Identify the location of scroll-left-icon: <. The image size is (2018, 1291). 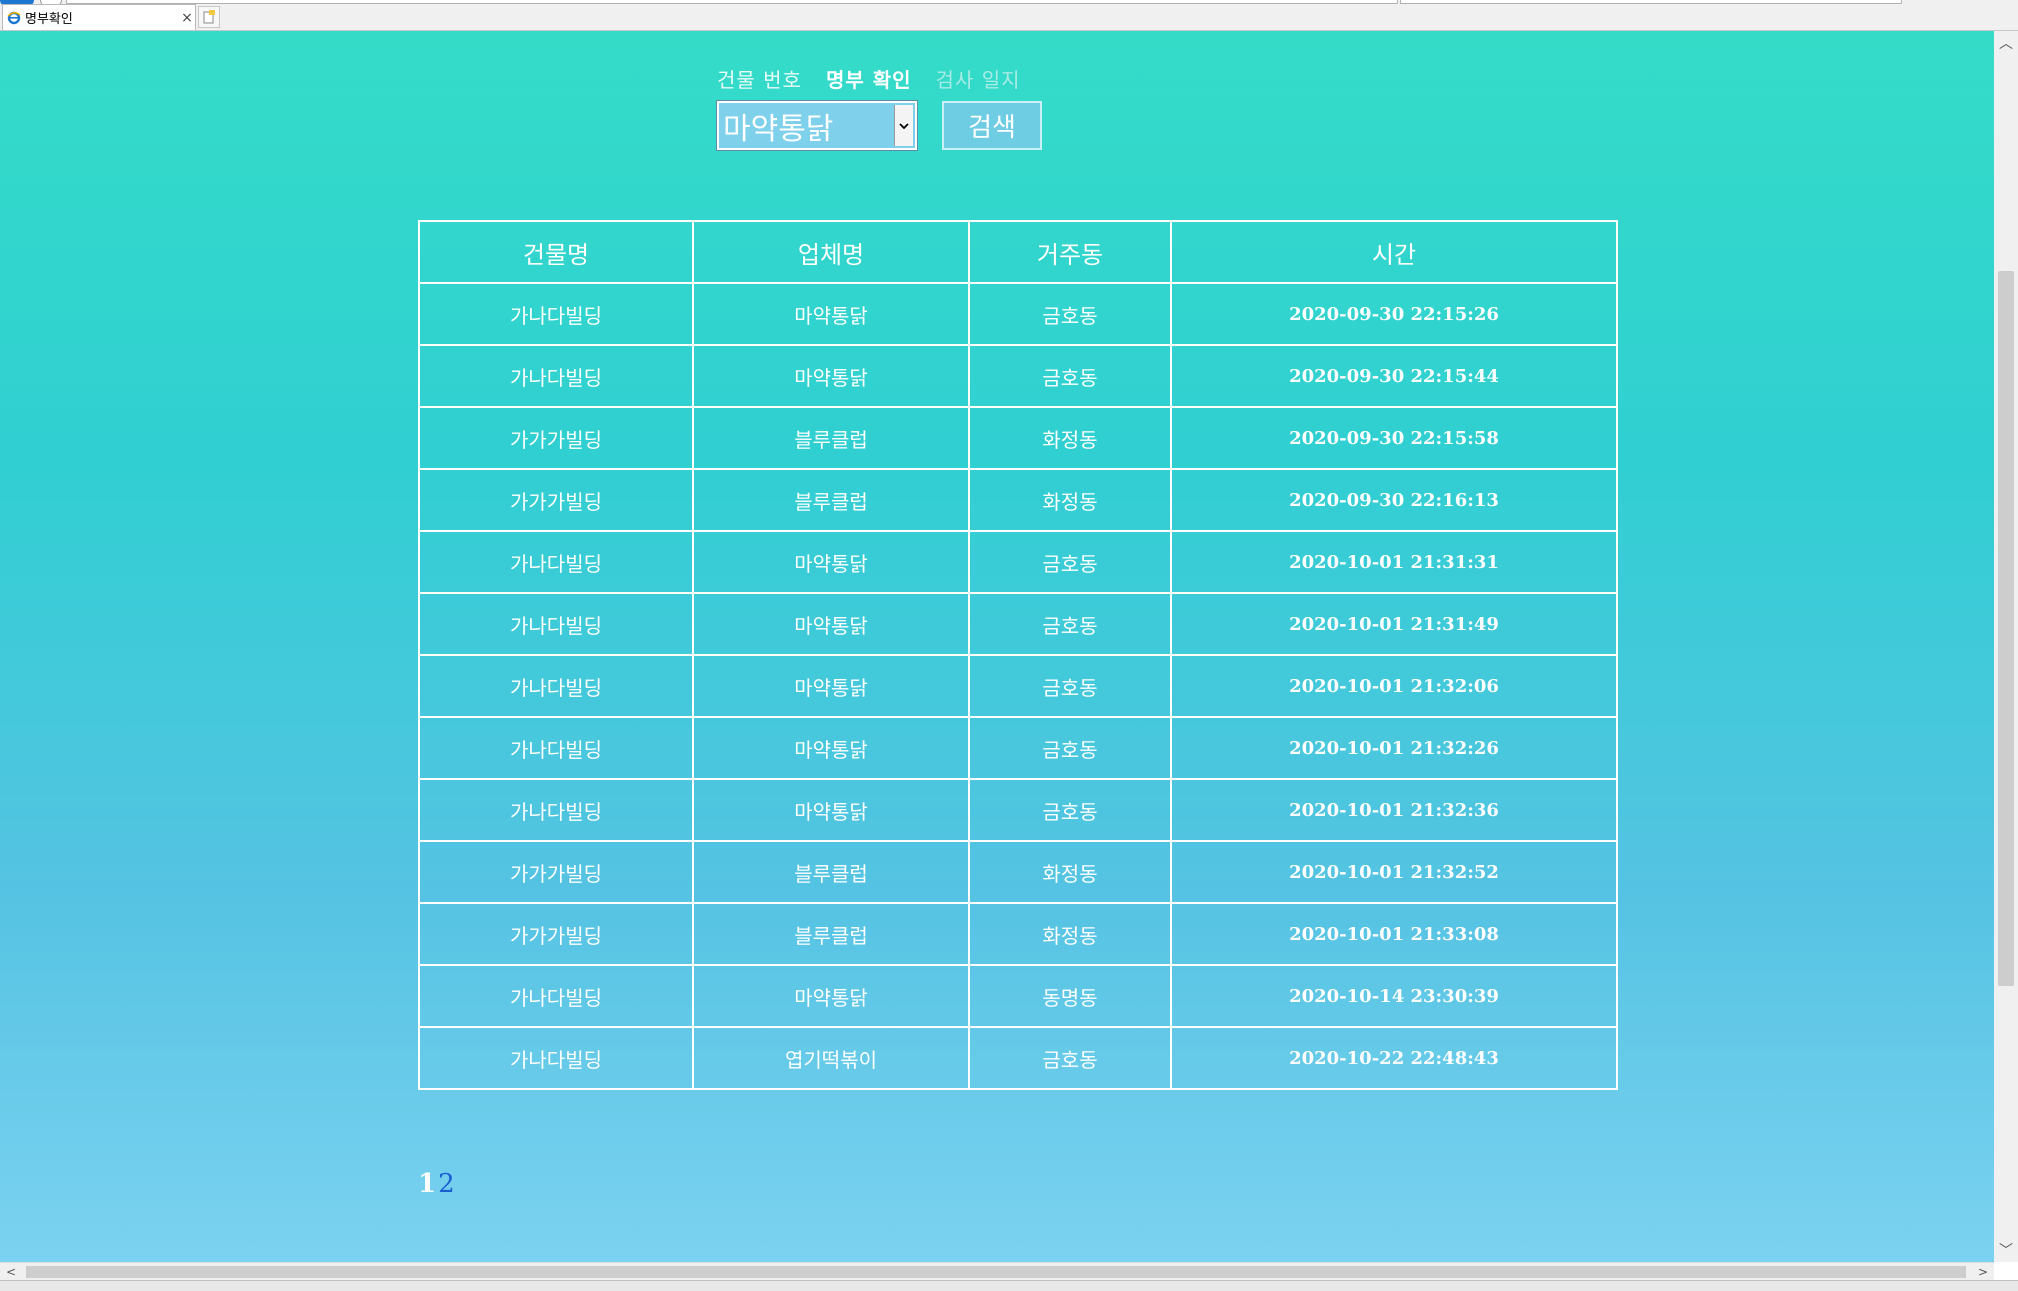
(11, 1272).